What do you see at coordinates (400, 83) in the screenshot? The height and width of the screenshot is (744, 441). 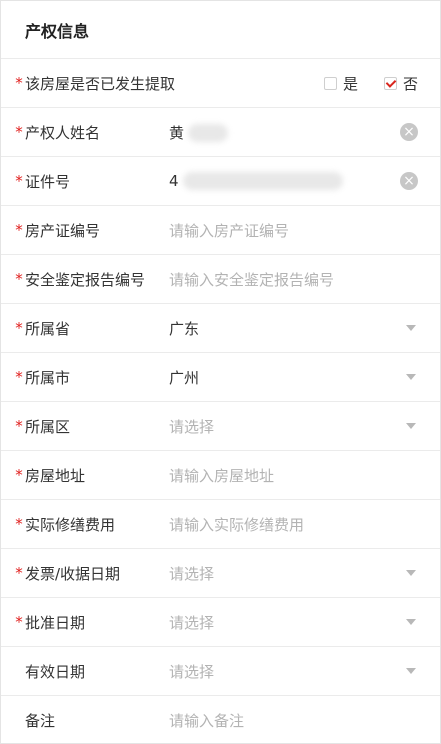 I see `option-no: 否` at bounding box center [400, 83].